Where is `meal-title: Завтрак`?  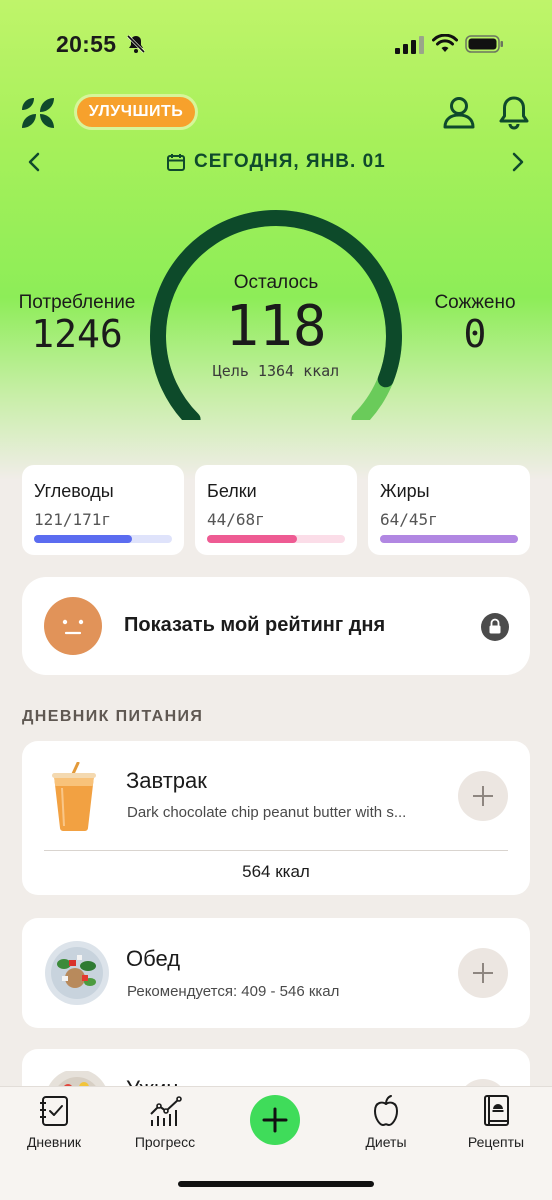 meal-title: Завтрак is located at coordinates (166, 780).